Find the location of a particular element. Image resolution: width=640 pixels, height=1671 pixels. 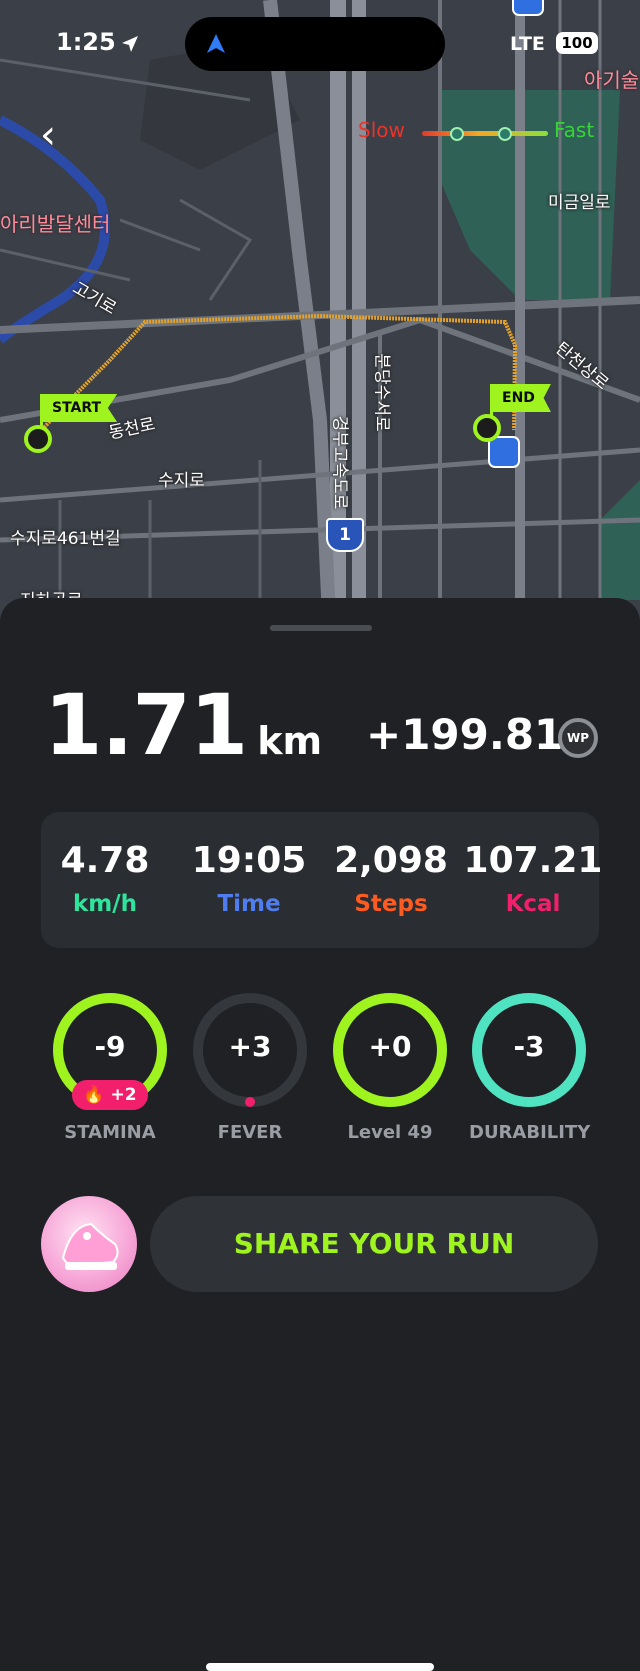

sneaker-avatar is located at coordinates (89, 1244).